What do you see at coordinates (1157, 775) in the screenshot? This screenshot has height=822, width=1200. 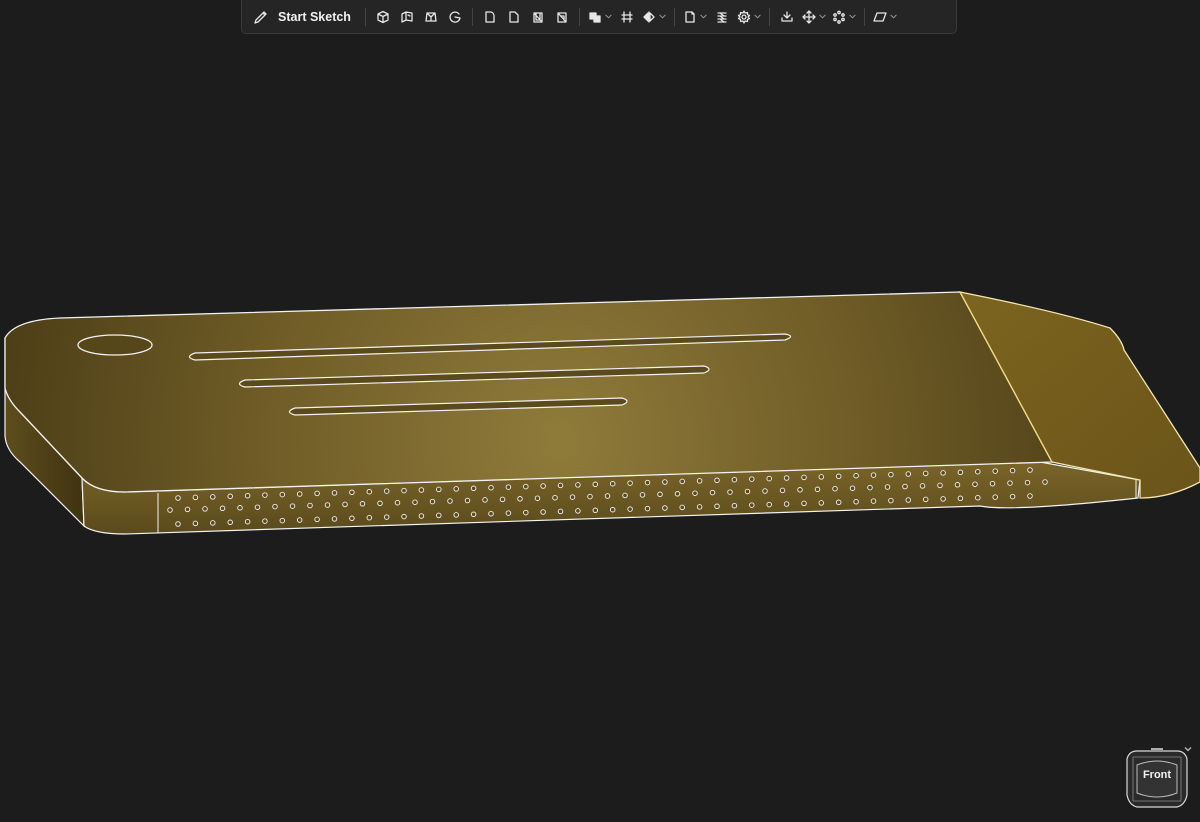 I see `view-cube-front-label: Front` at bounding box center [1157, 775].